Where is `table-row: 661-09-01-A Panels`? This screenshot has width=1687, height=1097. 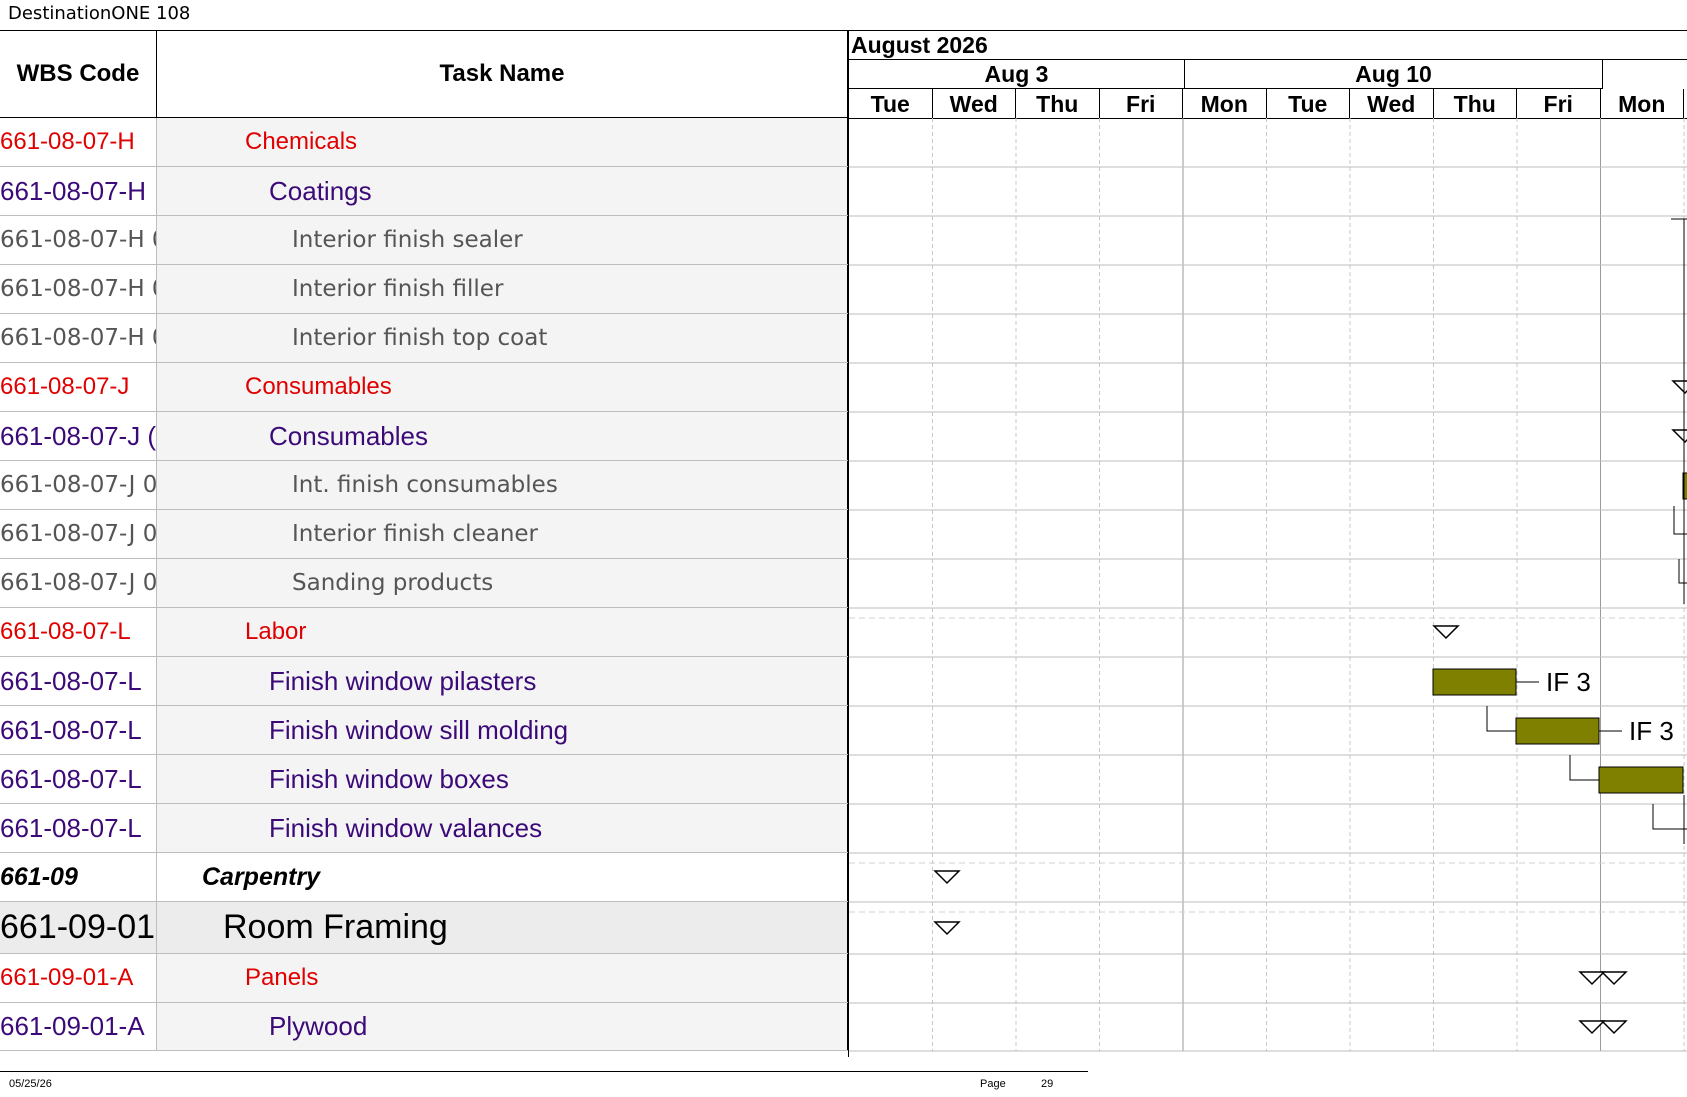 table-row: 661-09-01-A Panels is located at coordinates (424, 978).